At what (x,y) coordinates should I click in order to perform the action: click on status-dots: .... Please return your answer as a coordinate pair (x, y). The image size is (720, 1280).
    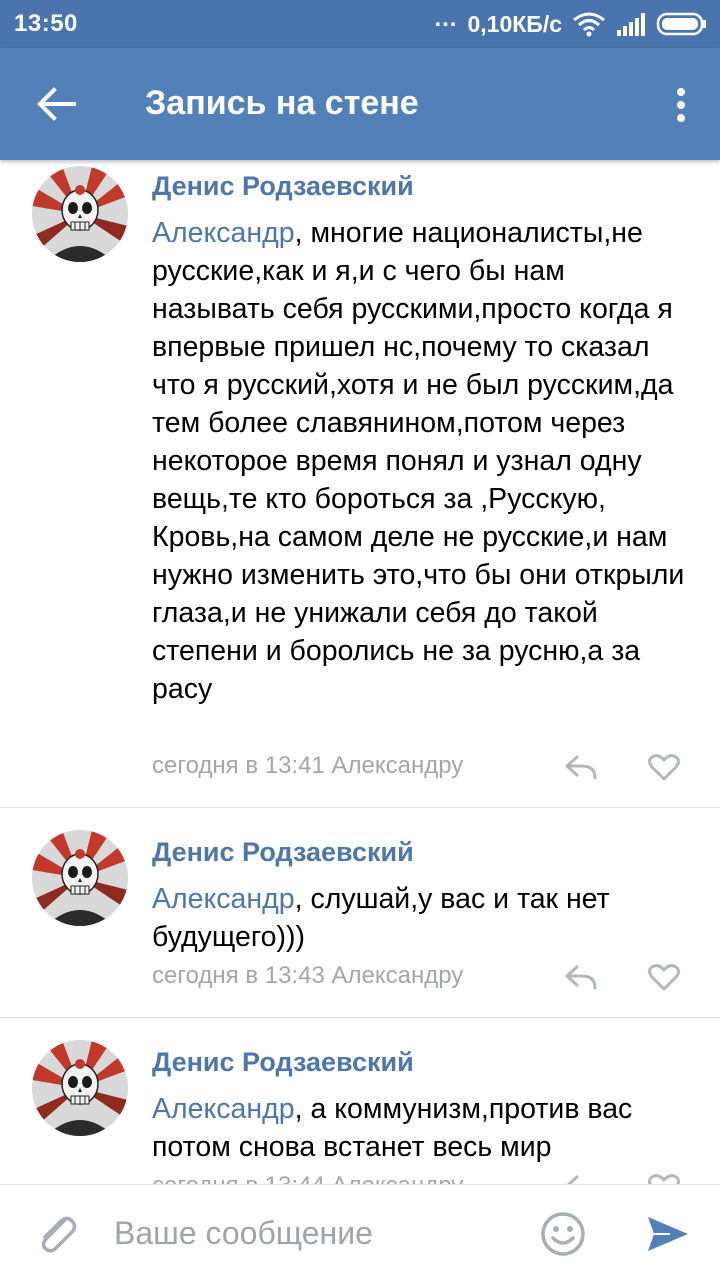
    Looking at the image, I should click on (446, 18).